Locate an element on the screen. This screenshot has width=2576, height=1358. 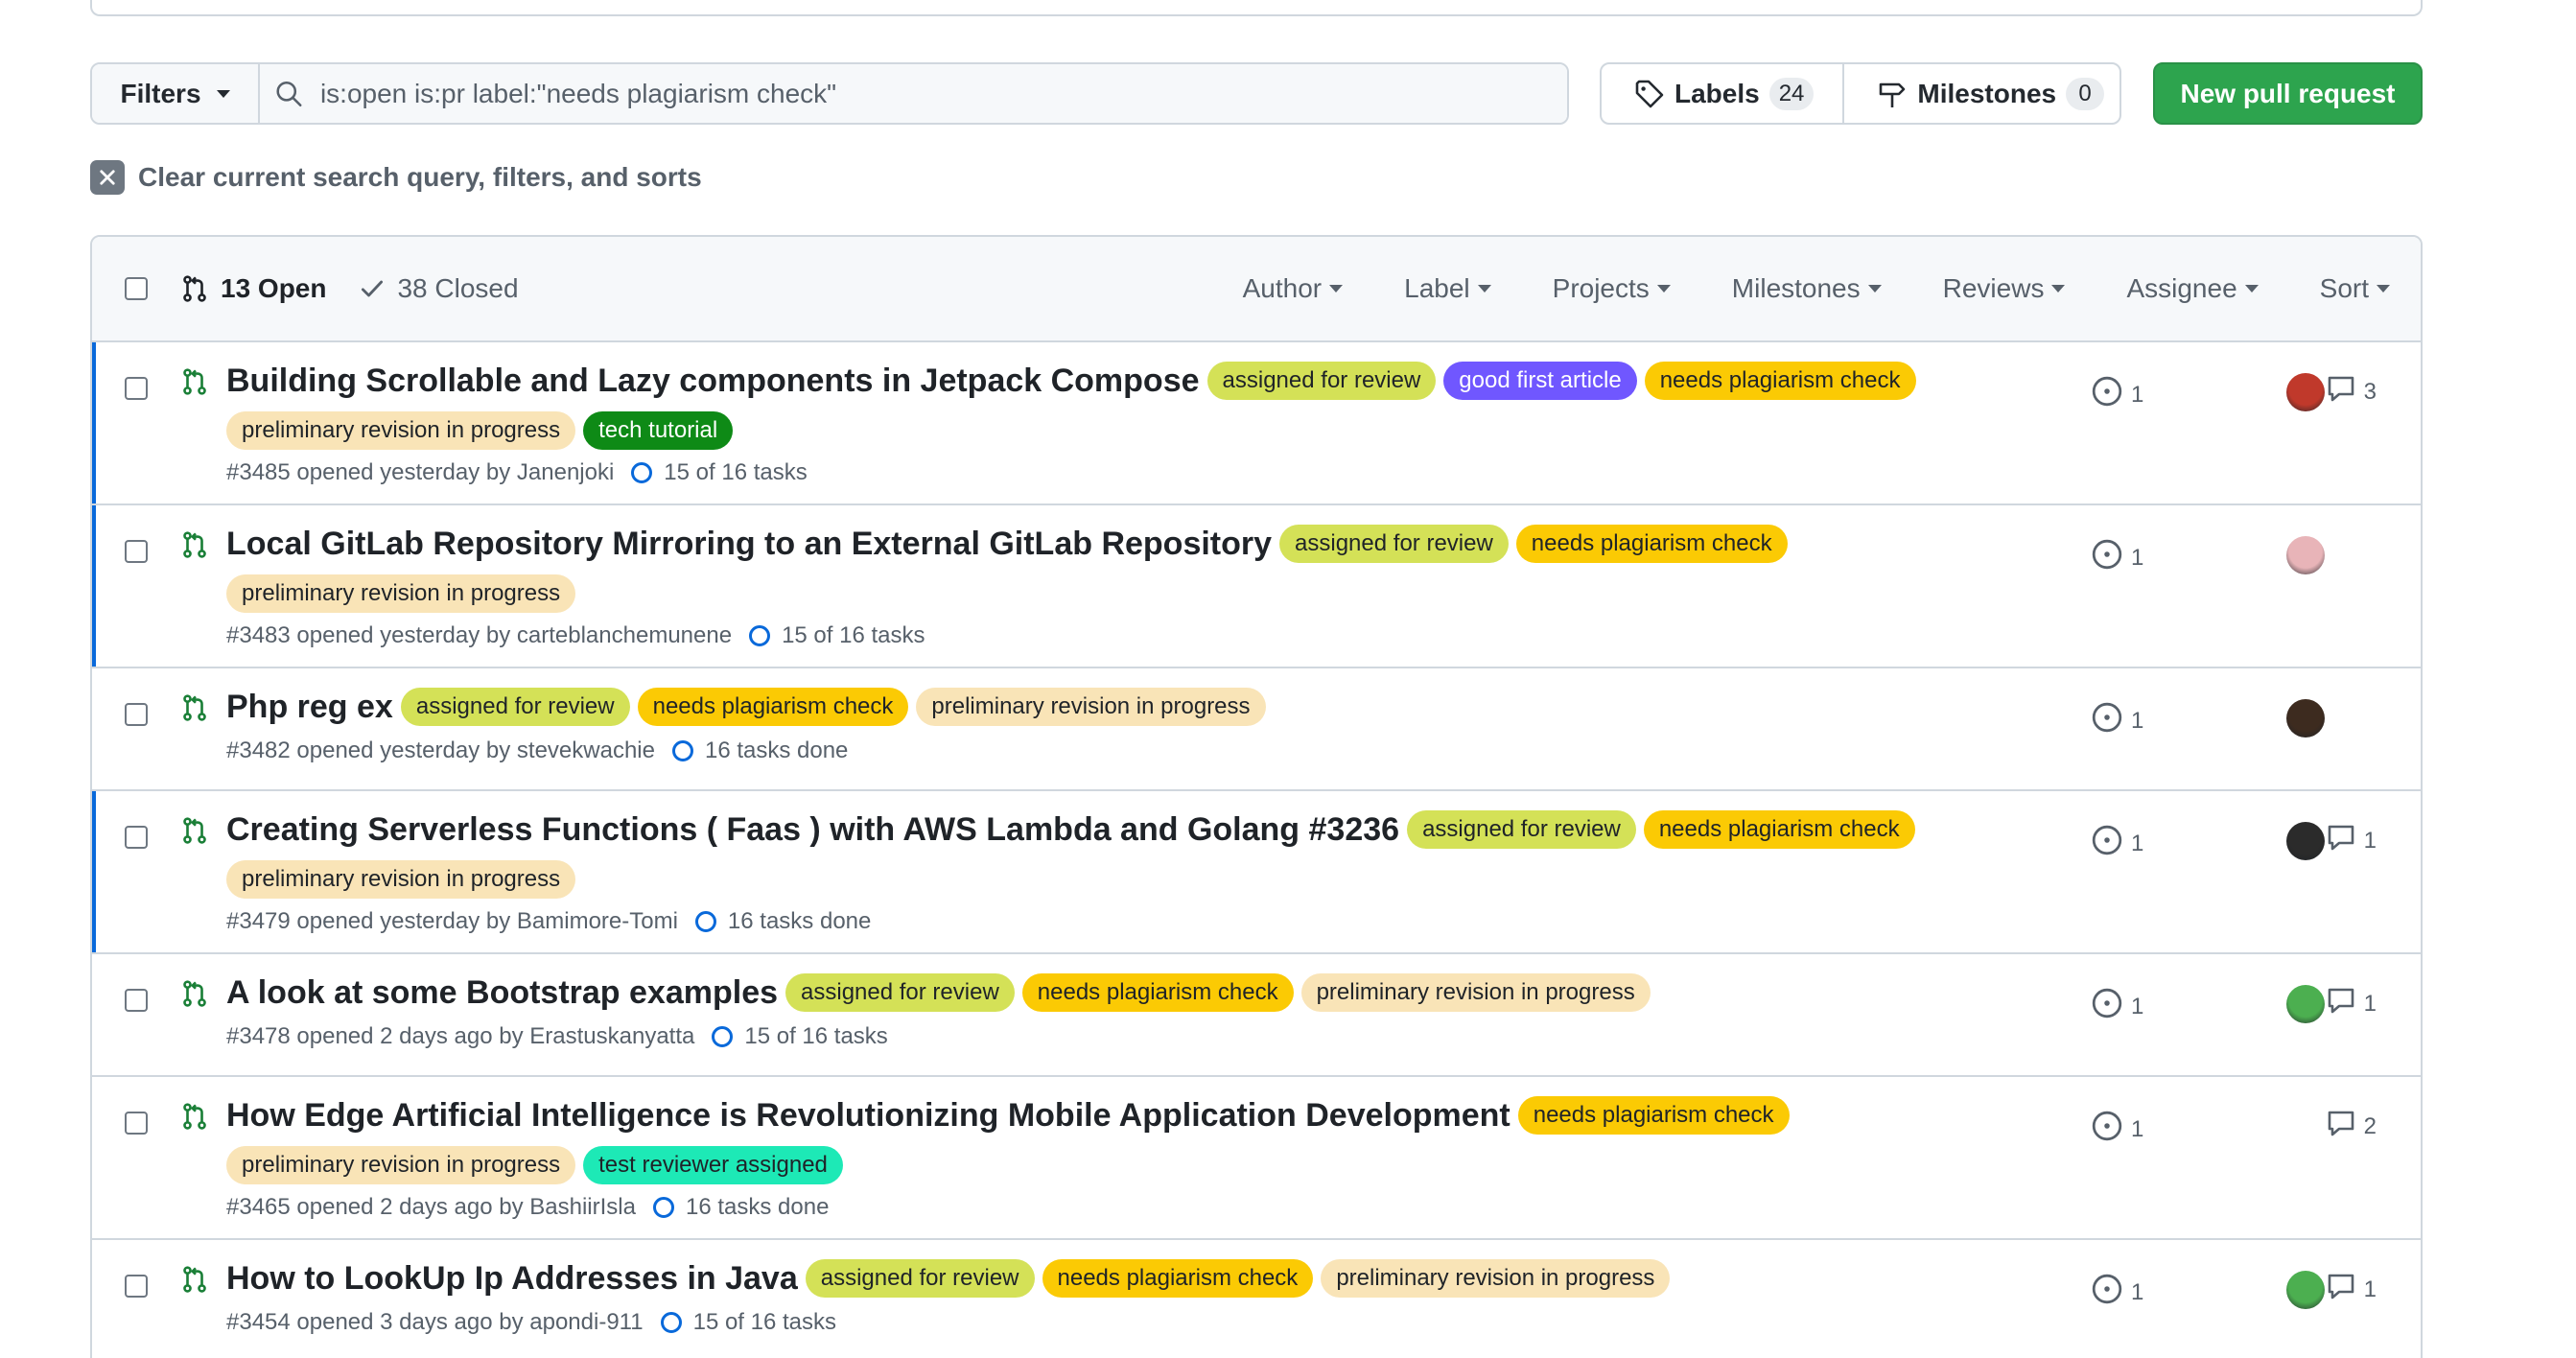
pull-request-title: Php reg ex is located at coordinates (309, 707).